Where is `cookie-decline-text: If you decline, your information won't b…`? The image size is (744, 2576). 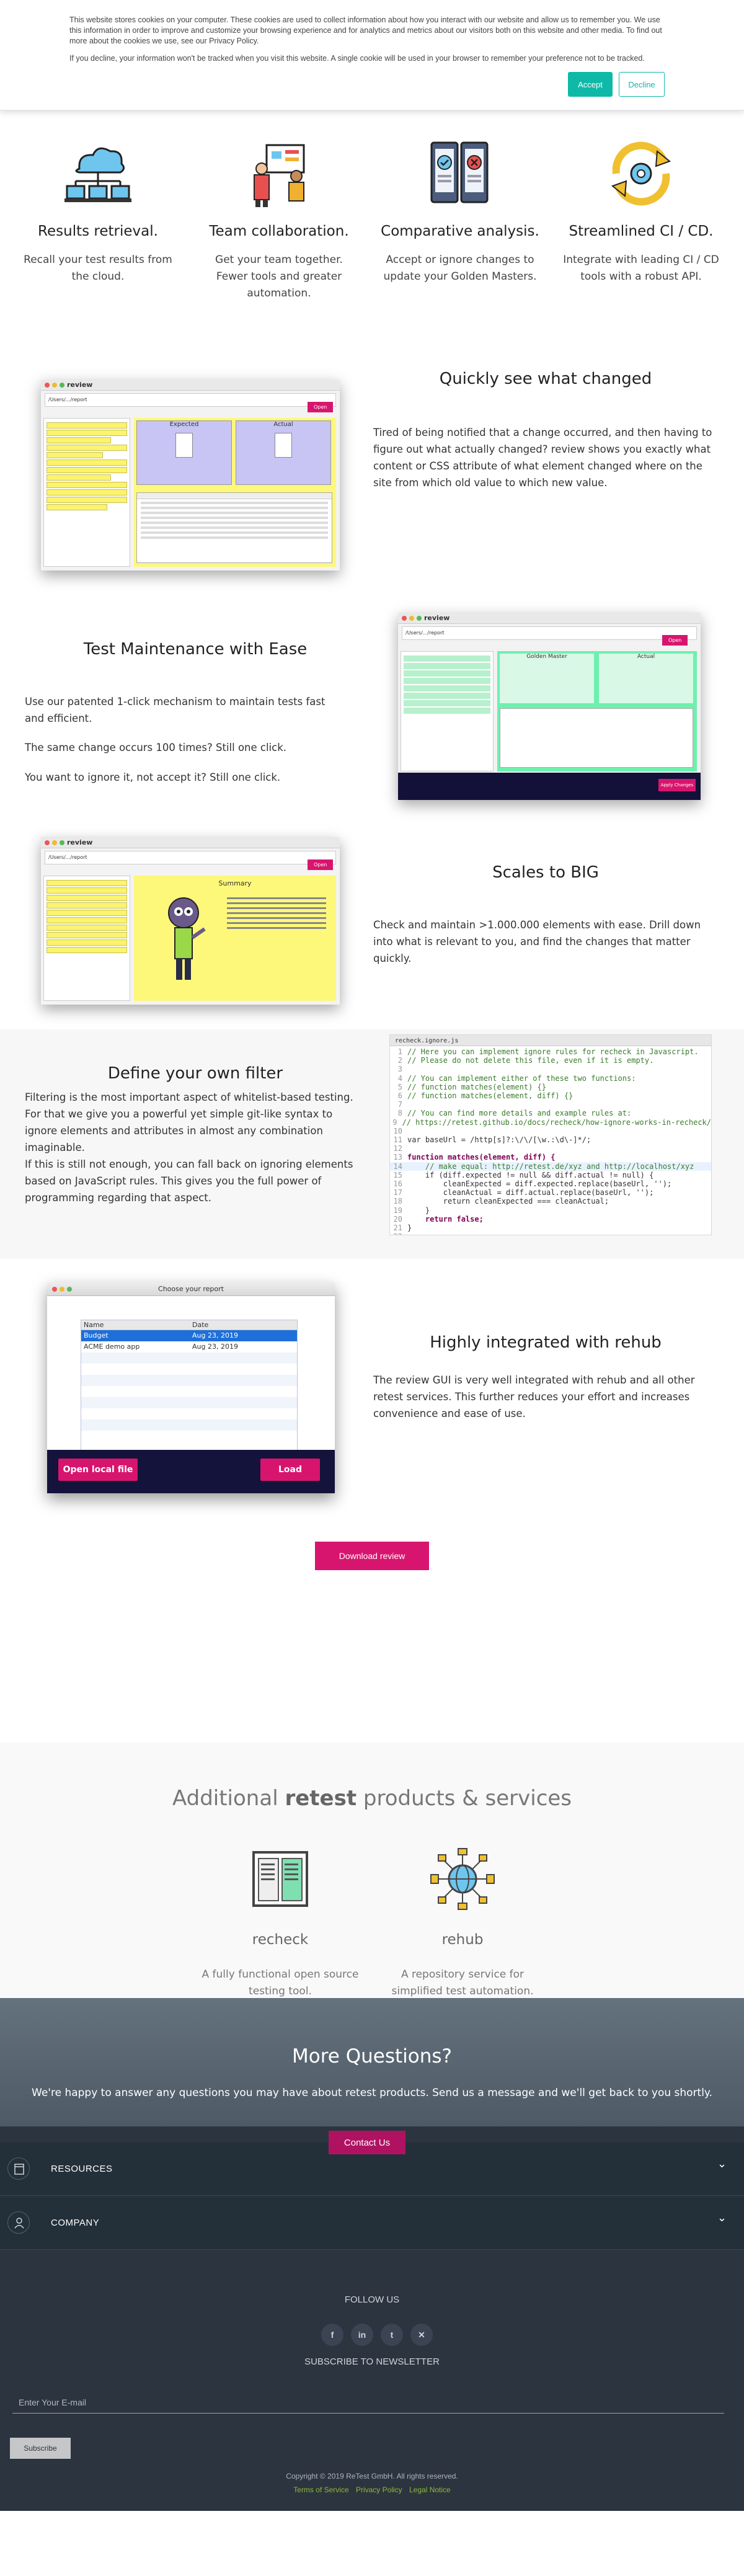
cookie-decline-text: If you decline, your information won't b… is located at coordinates (357, 58).